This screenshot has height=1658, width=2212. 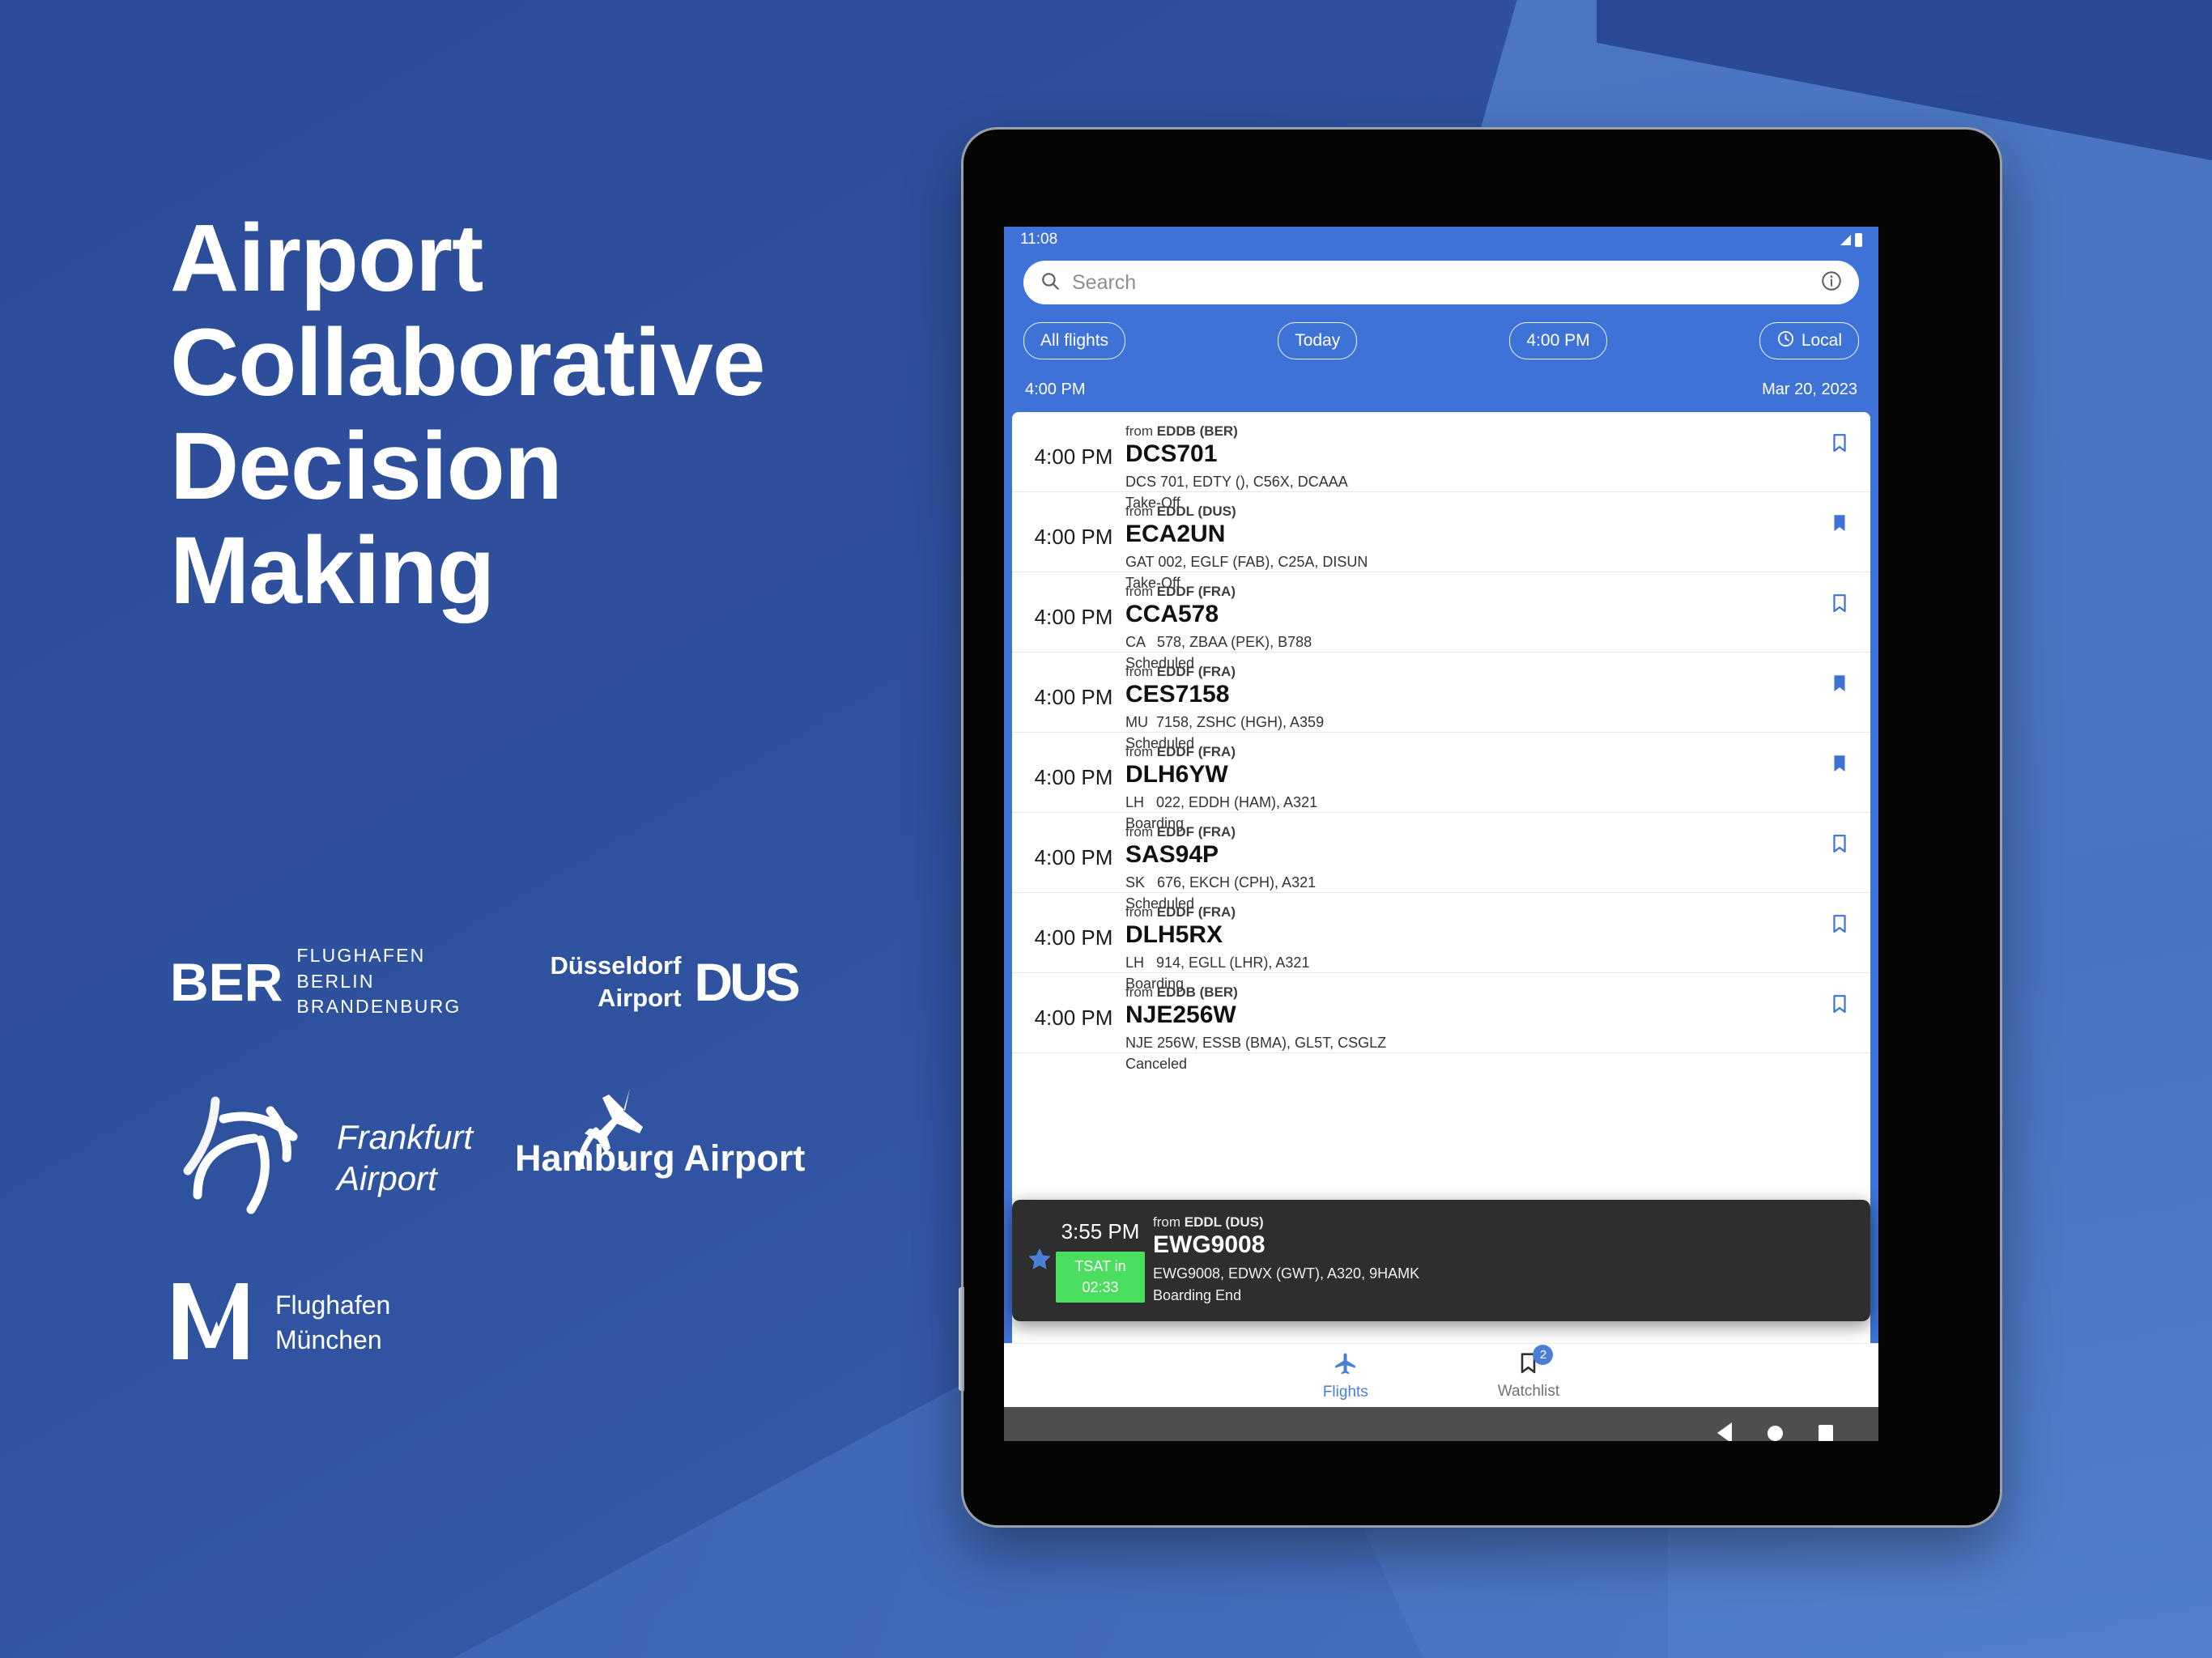 I want to click on search-input: Search, so click(x=1440, y=283).